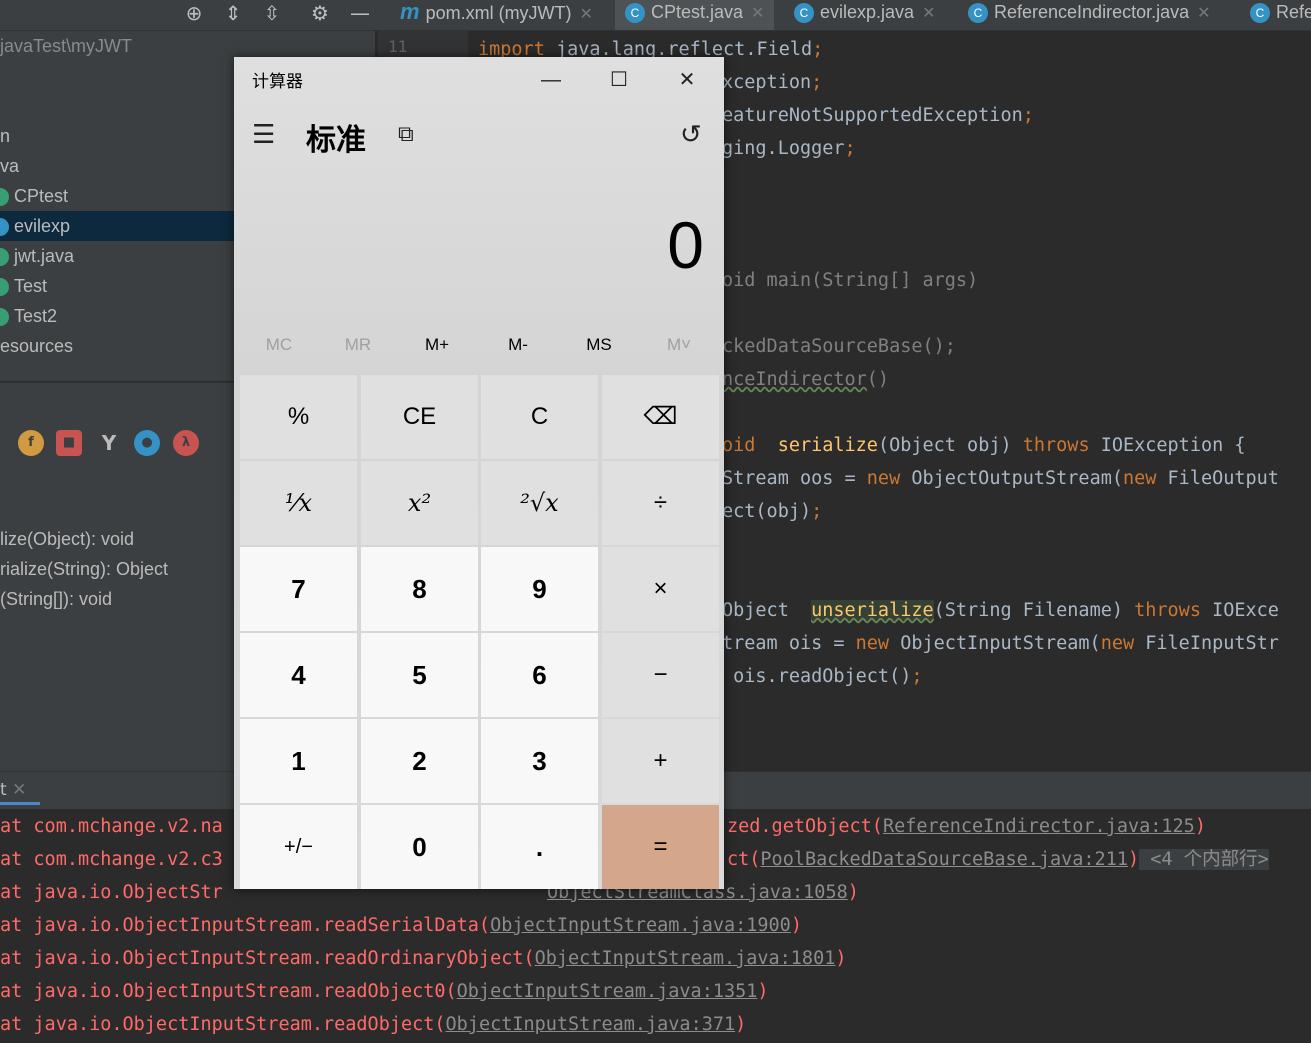  Describe the element at coordinates (599, 345) in the screenshot. I see `memory-store-button: MS` at that location.